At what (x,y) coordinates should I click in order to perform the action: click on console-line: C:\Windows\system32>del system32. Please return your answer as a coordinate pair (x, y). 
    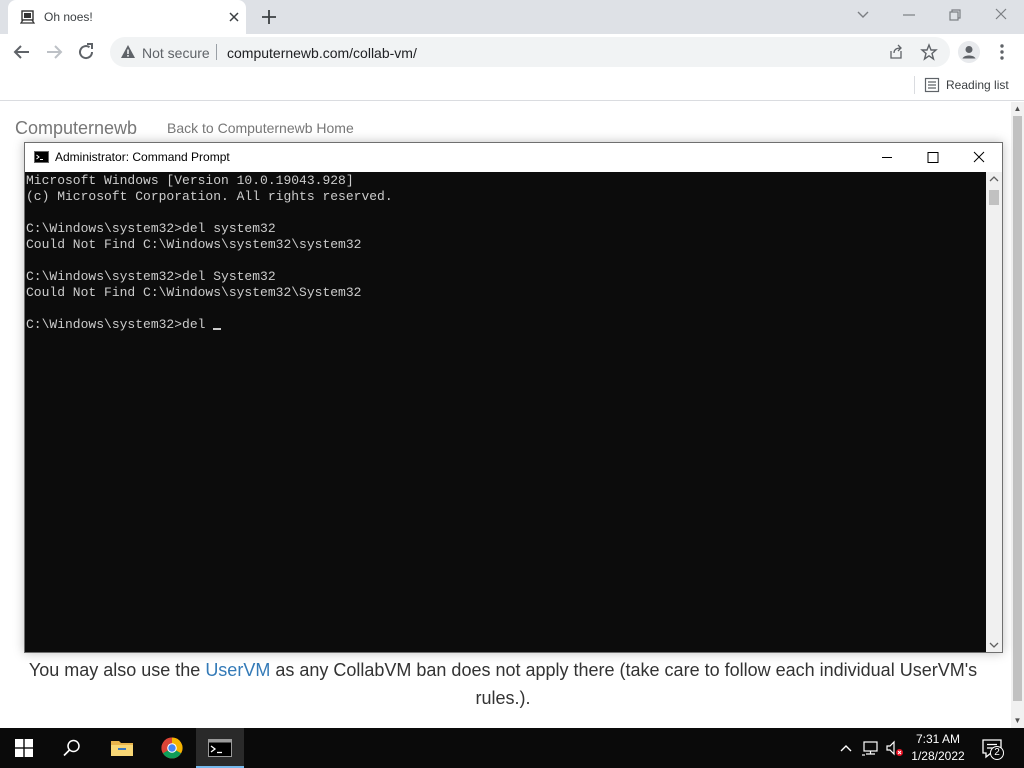
    Looking at the image, I should click on (151, 228).